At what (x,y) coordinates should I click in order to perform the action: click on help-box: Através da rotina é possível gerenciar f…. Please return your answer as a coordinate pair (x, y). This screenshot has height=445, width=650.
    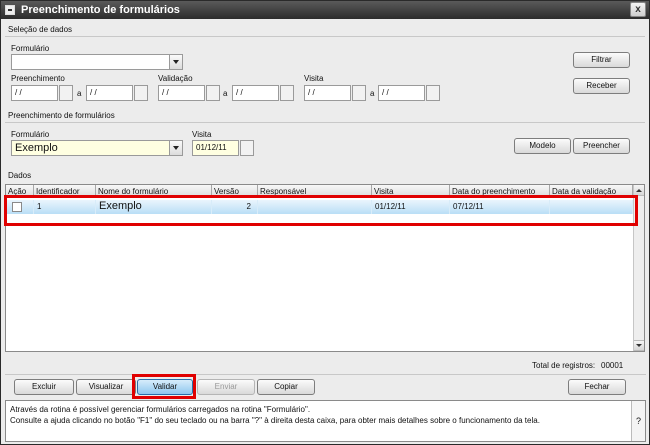
    Looking at the image, I should click on (325, 421).